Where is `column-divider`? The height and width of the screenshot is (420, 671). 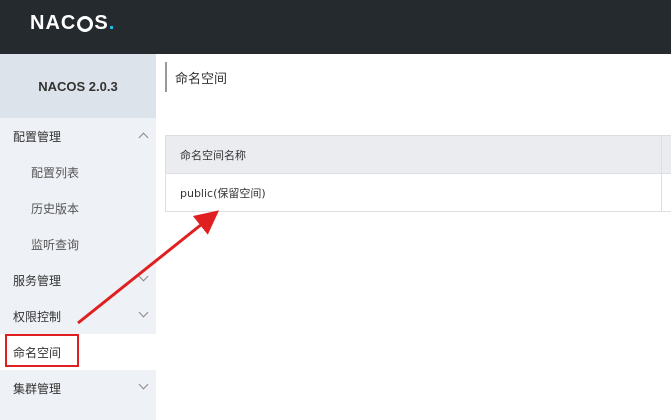 column-divider is located at coordinates (661, 174).